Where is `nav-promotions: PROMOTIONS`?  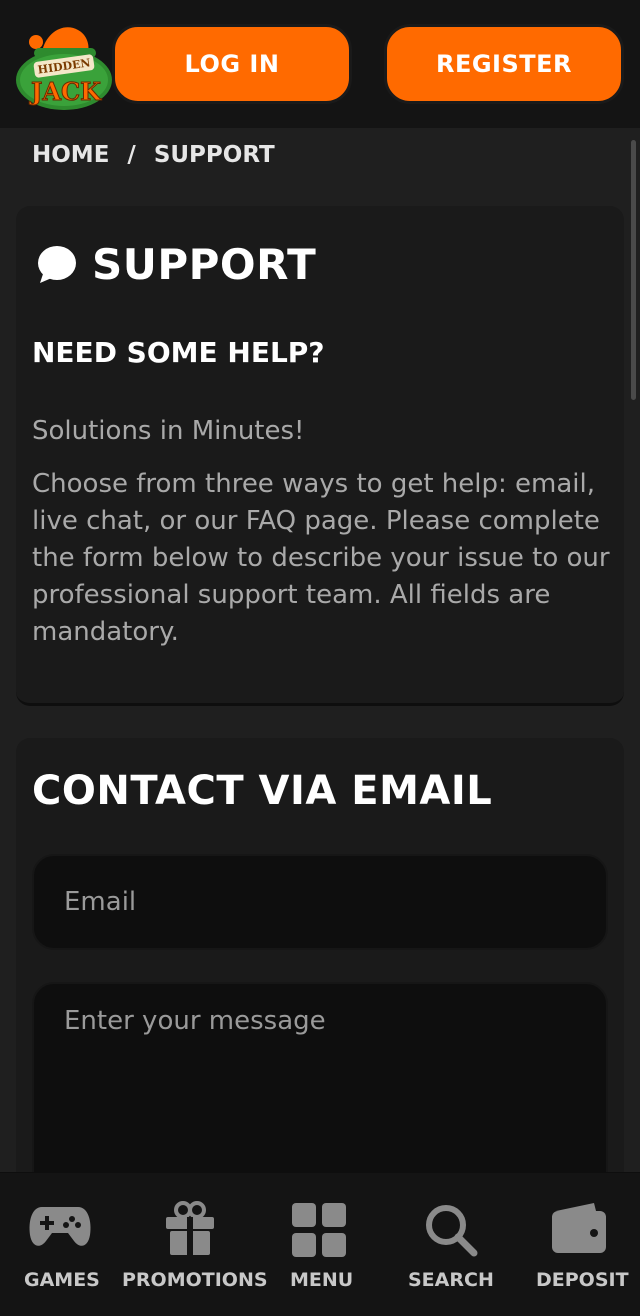
nav-promotions: PROMOTIONS is located at coordinates (194, 1244).